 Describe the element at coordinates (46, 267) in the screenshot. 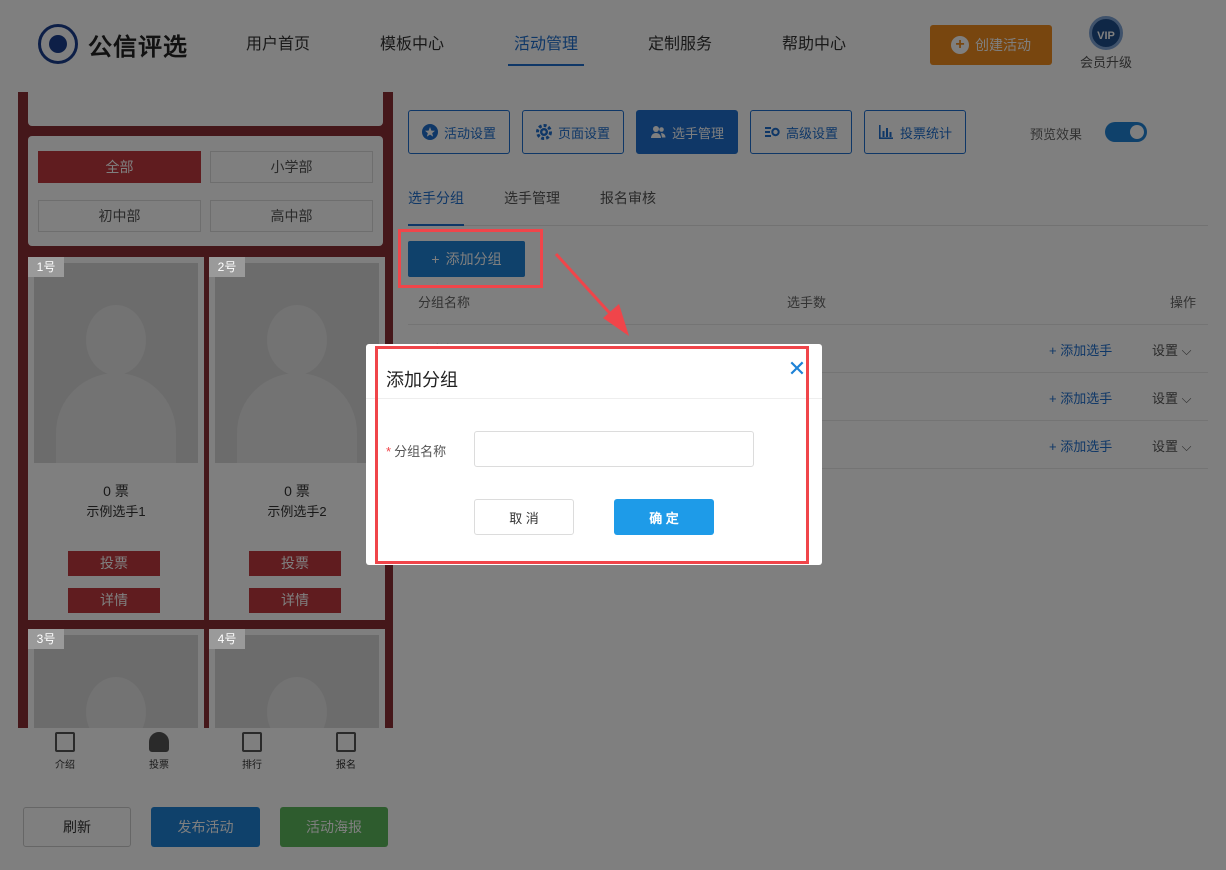

I see `player-number: 1号` at that location.